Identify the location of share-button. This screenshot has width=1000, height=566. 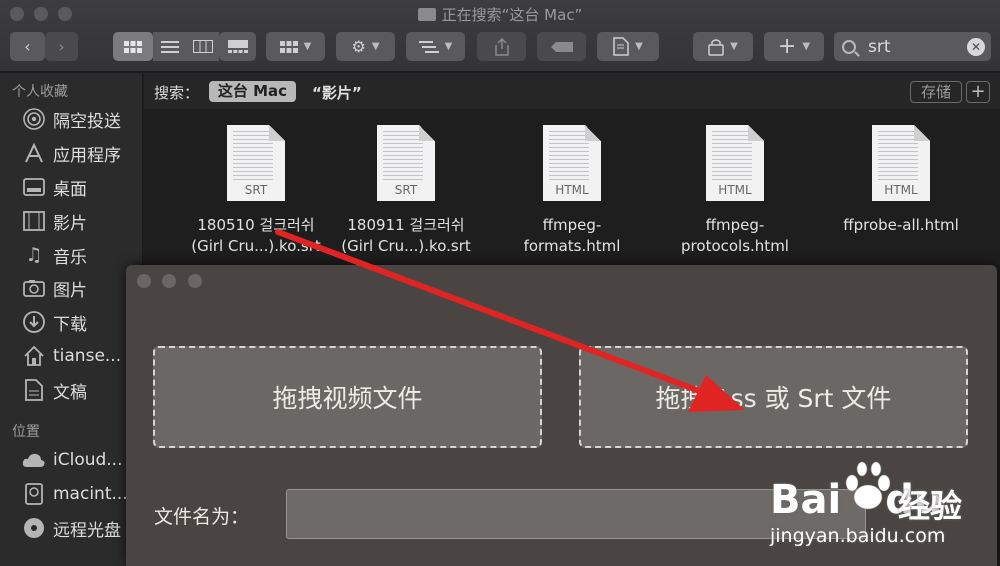
(501, 46).